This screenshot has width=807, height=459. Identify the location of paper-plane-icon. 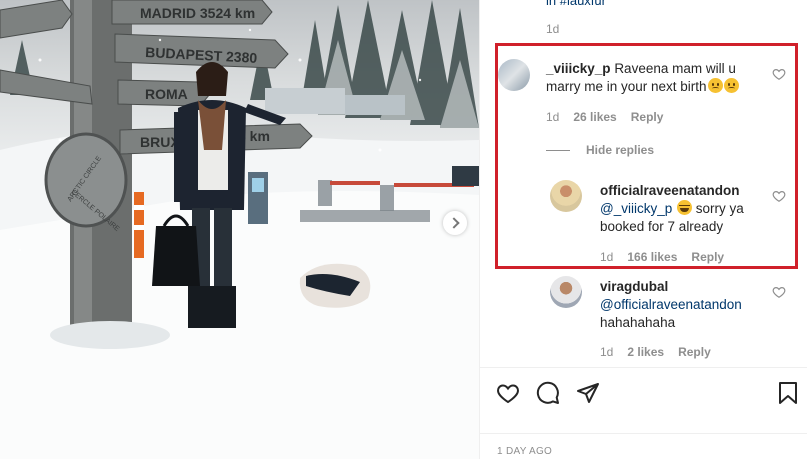
(588, 393).